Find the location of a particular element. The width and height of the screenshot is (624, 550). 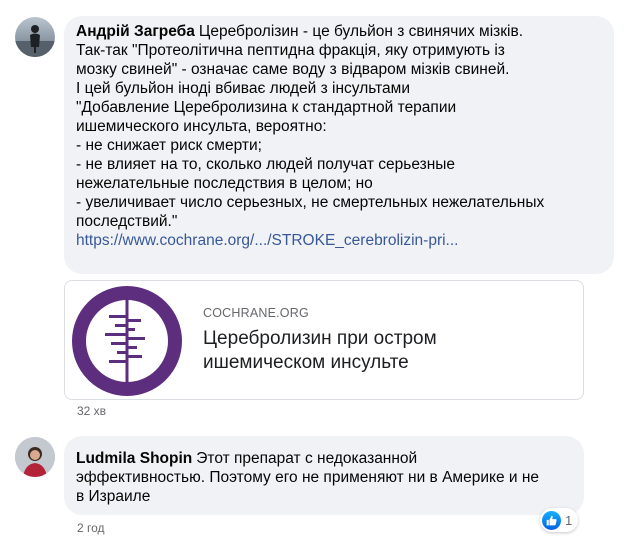

link-preview-thumbnail is located at coordinates (126, 340).